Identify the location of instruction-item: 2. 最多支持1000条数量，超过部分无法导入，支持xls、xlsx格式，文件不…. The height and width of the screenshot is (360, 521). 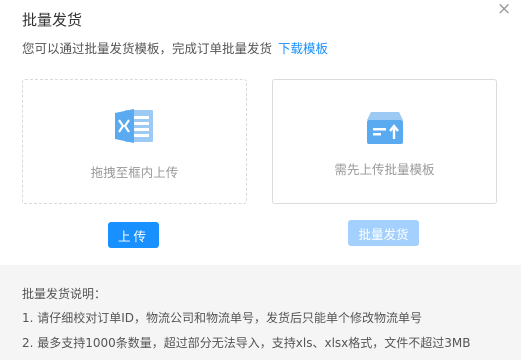
(246, 343).